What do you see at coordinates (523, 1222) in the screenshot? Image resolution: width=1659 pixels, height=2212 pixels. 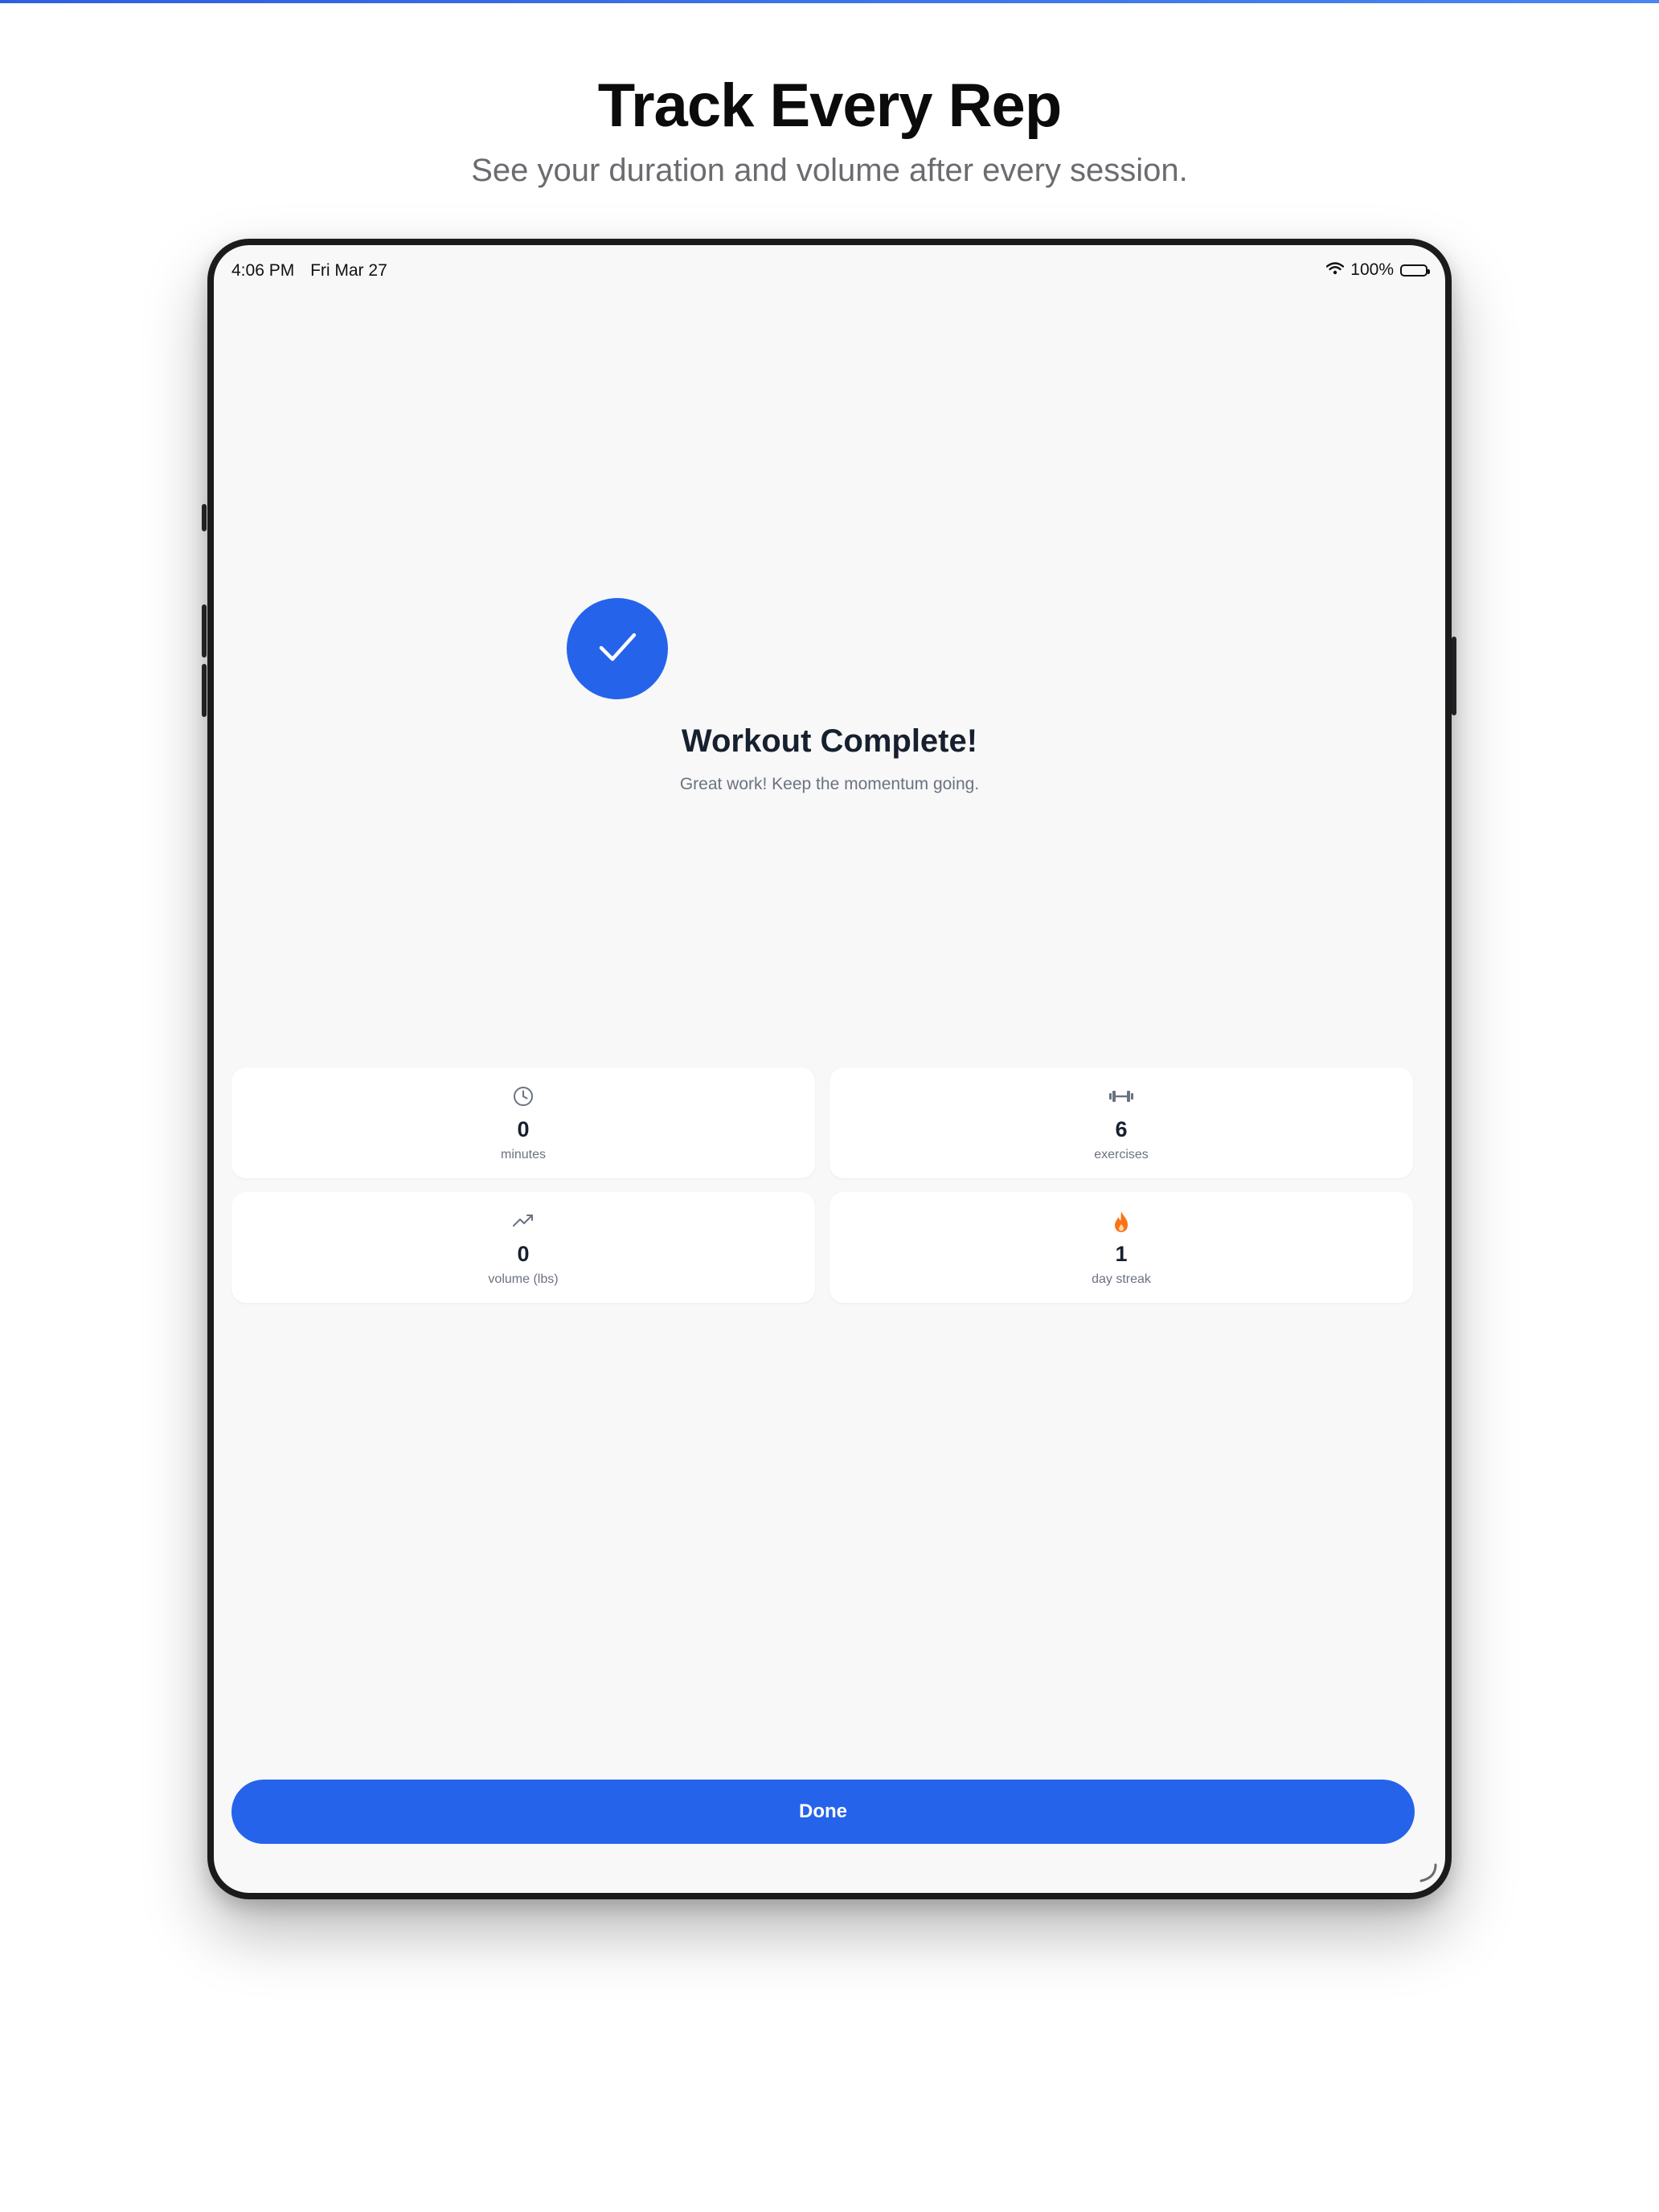 I see `trend-up-icon` at bounding box center [523, 1222].